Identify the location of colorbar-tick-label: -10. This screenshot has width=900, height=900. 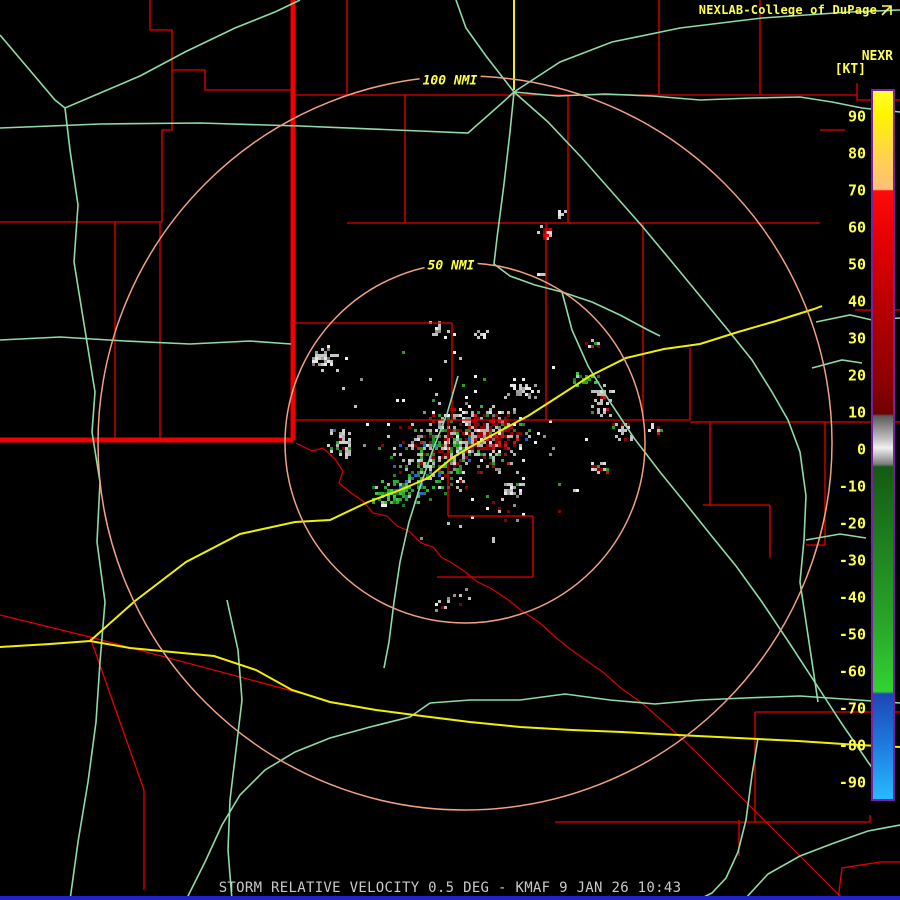
(852, 486).